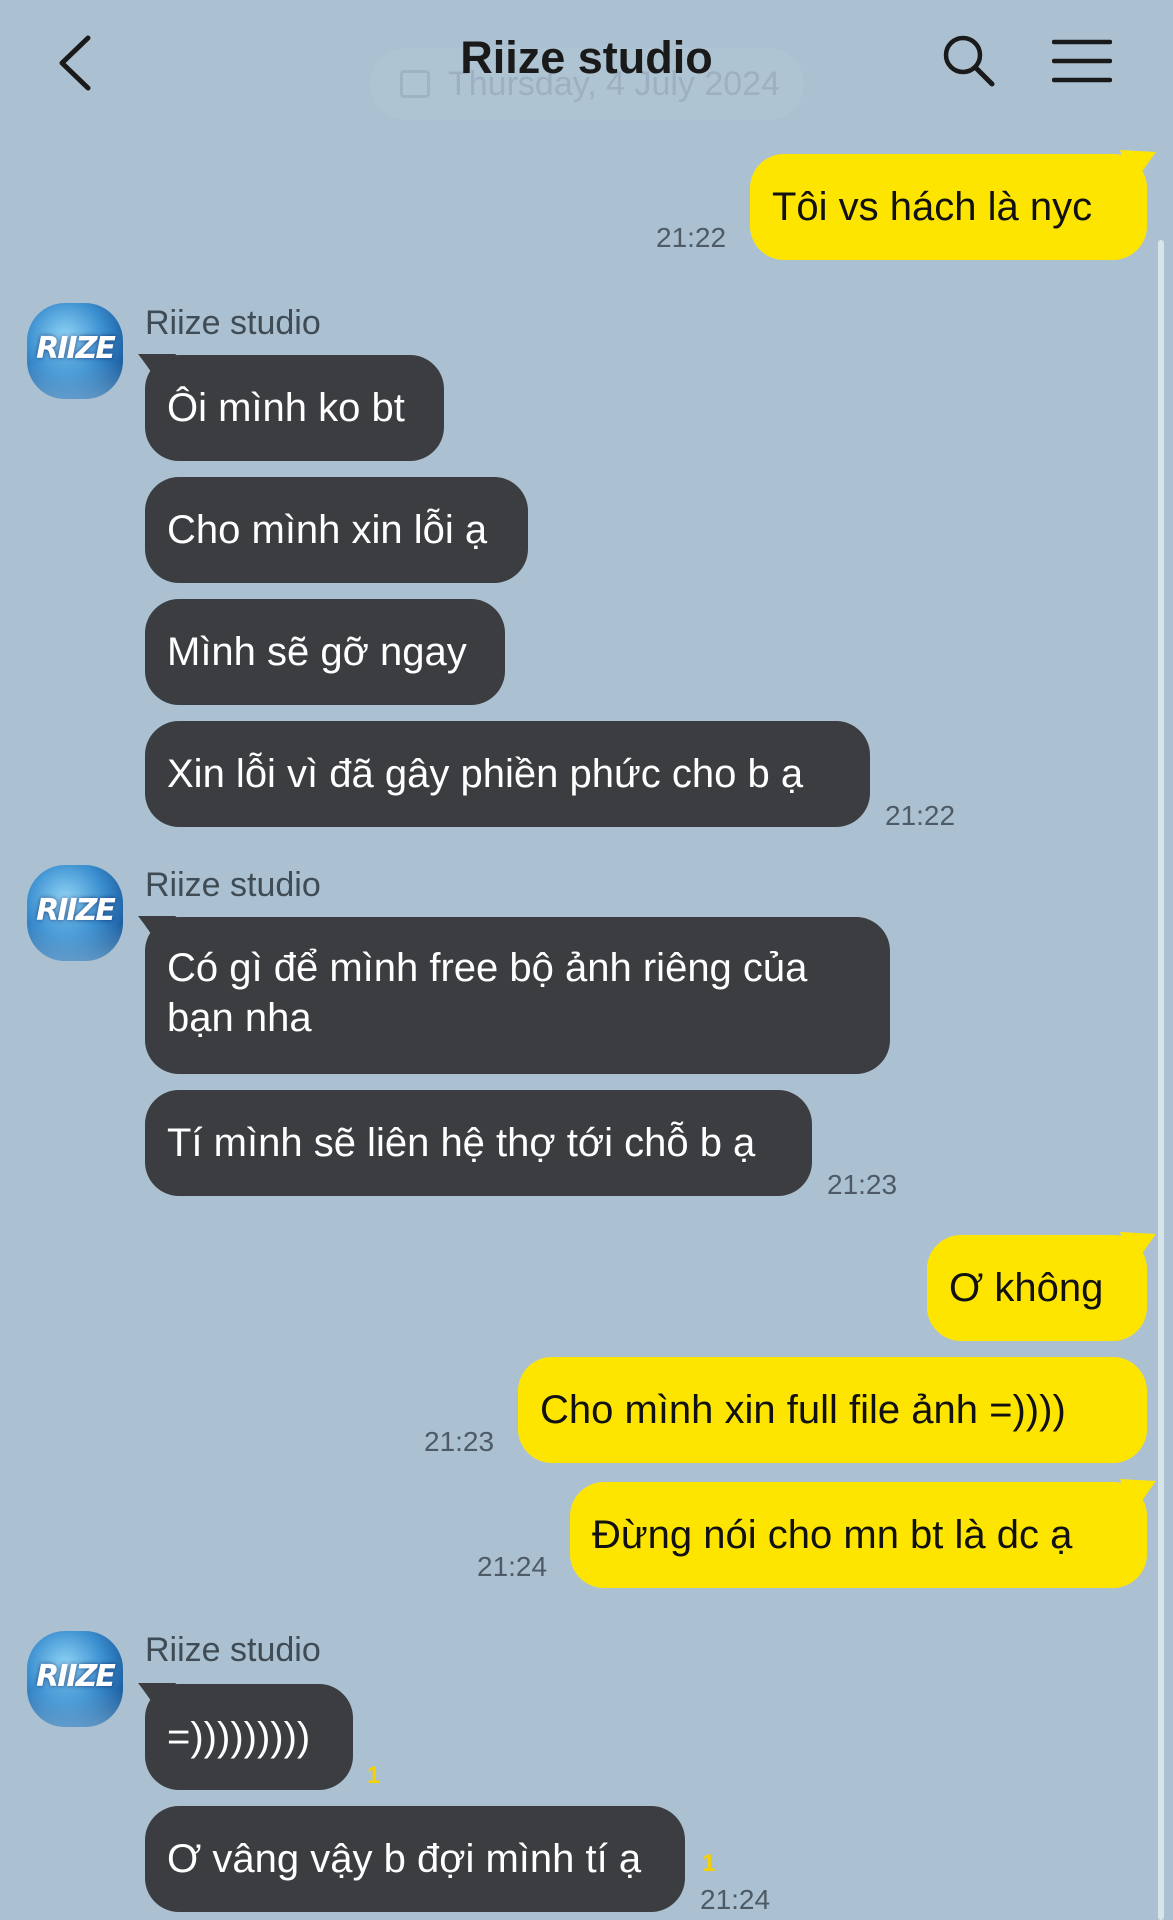  I want to click on chat-title: Riize studio, so click(586, 57).